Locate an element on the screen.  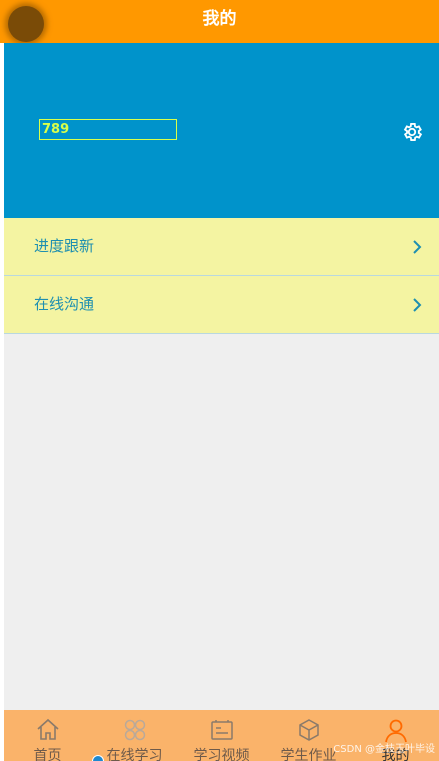
nav-item-online-learning: 在线学习 is located at coordinates (134, 735).